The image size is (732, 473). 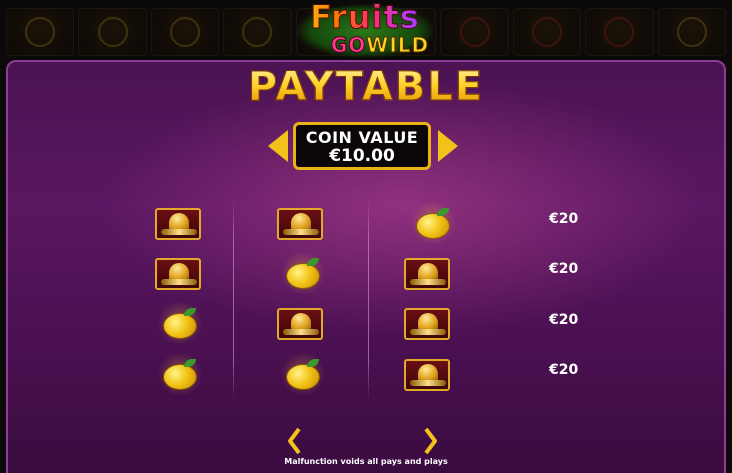 What do you see at coordinates (448, 146) in the screenshot?
I see `coin-increase-arrow-icon` at bounding box center [448, 146].